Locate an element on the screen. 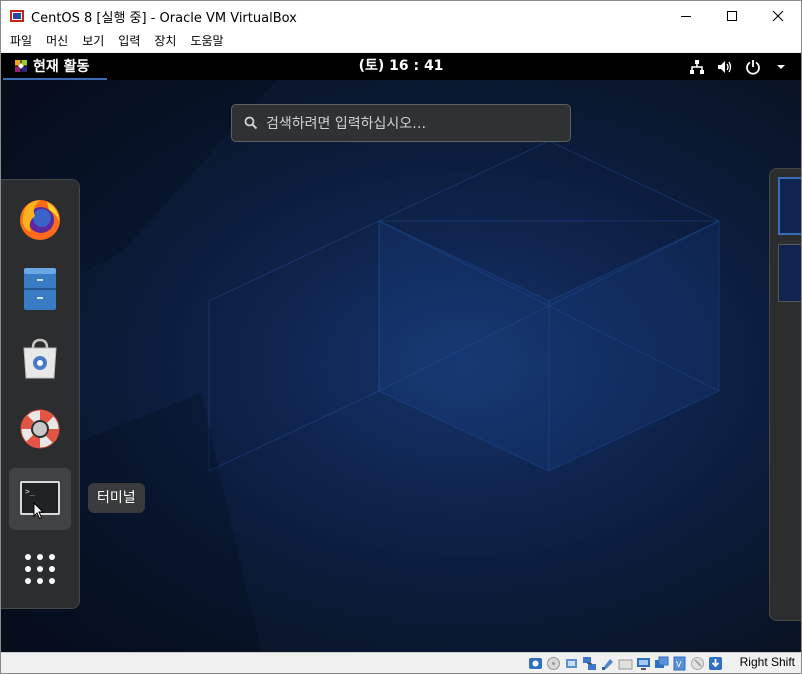 The width and height of the screenshot is (802, 674). virtualbox-icon is located at coordinates (17, 16).